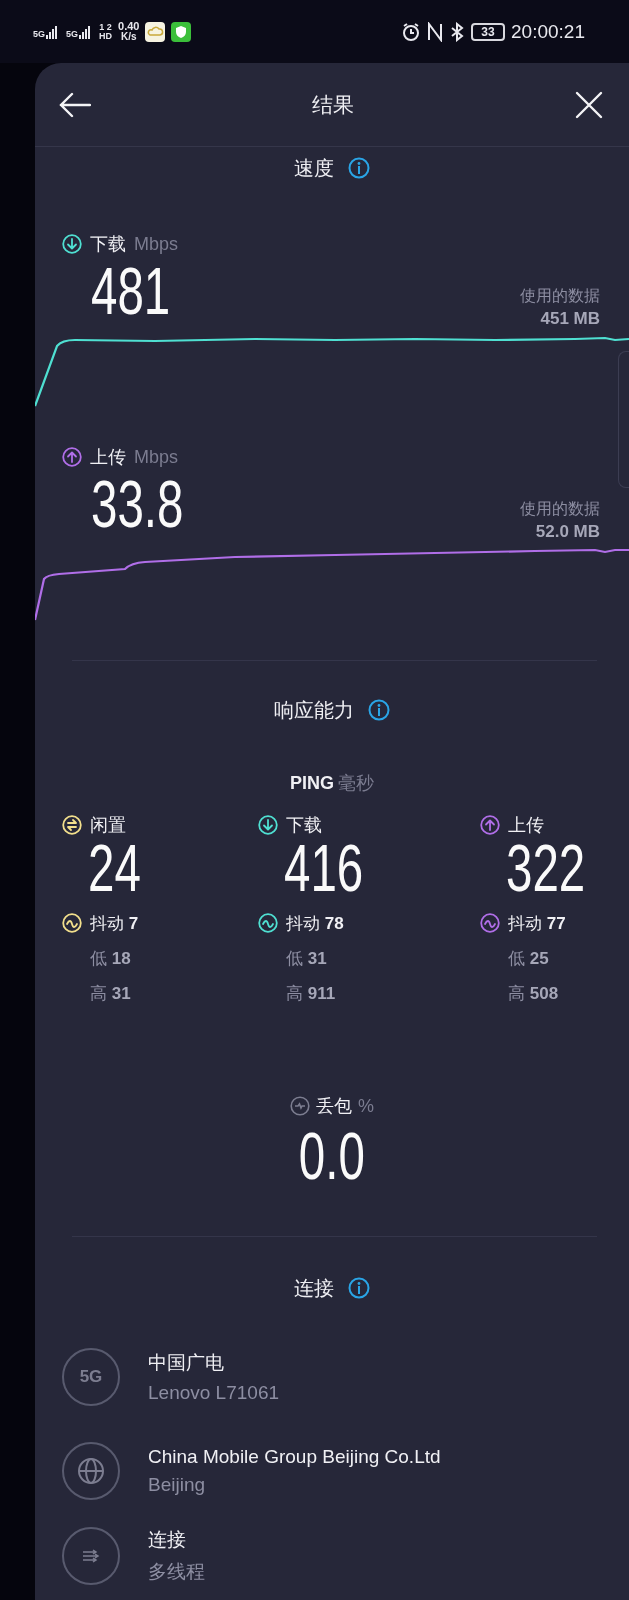 This screenshot has height=1600, width=629. Describe the element at coordinates (567, 532) in the screenshot. I see `data-used-value: 52.0 MB` at that location.